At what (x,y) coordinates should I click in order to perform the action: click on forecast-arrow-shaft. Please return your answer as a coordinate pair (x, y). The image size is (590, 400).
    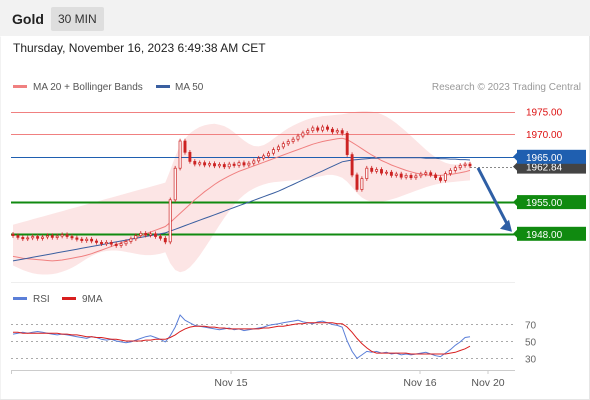
    Looking at the image, I should click on (493, 197).